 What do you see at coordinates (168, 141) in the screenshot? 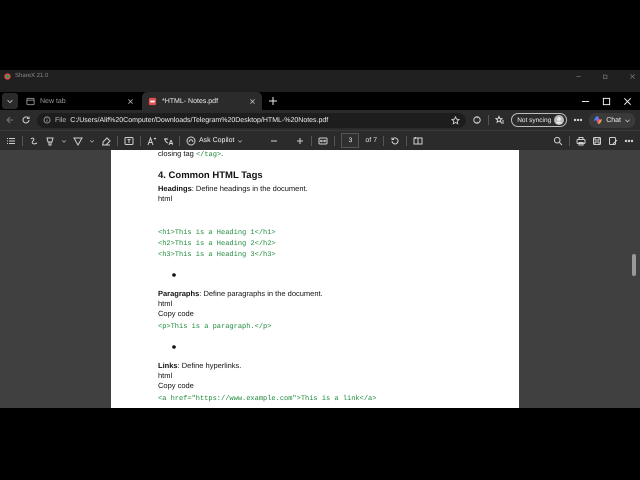
I see `translate-icon` at bounding box center [168, 141].